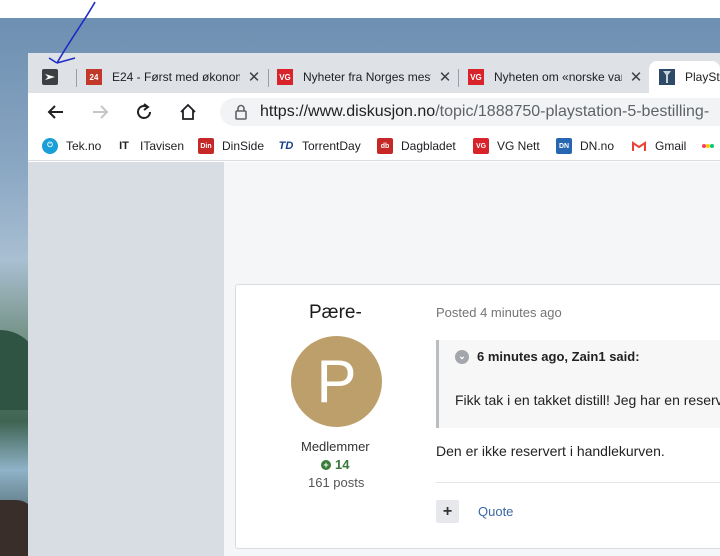 The image size is (720, 556). What do you see at coordinates (558, 356) in the screenshot?
I see `quote-header-text: 6 minutes ago, Zain1 said:` at bounding box center [558, 356].